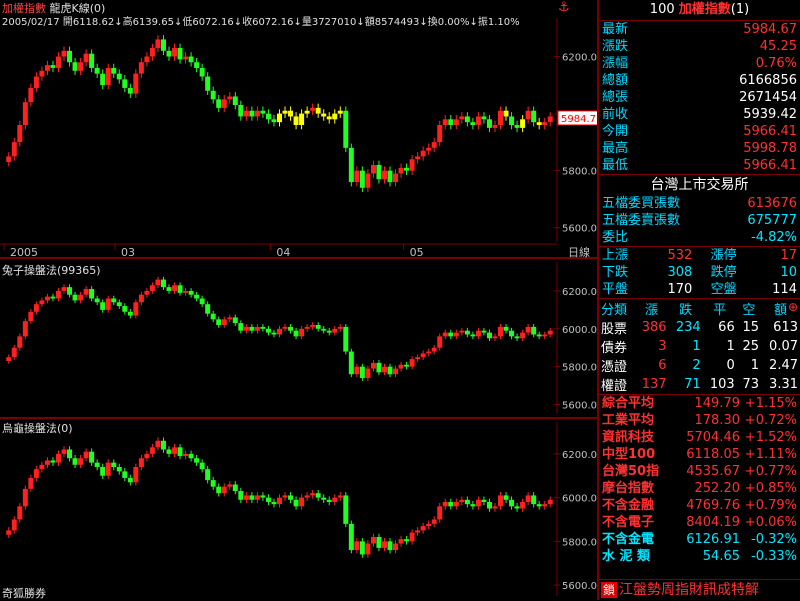 The width and height of the screenshot is (800, 601). What do you see at coordinates (615, 114) in the screenshot?
I see `quote-label: 前收` at bounding box center [615, 114].